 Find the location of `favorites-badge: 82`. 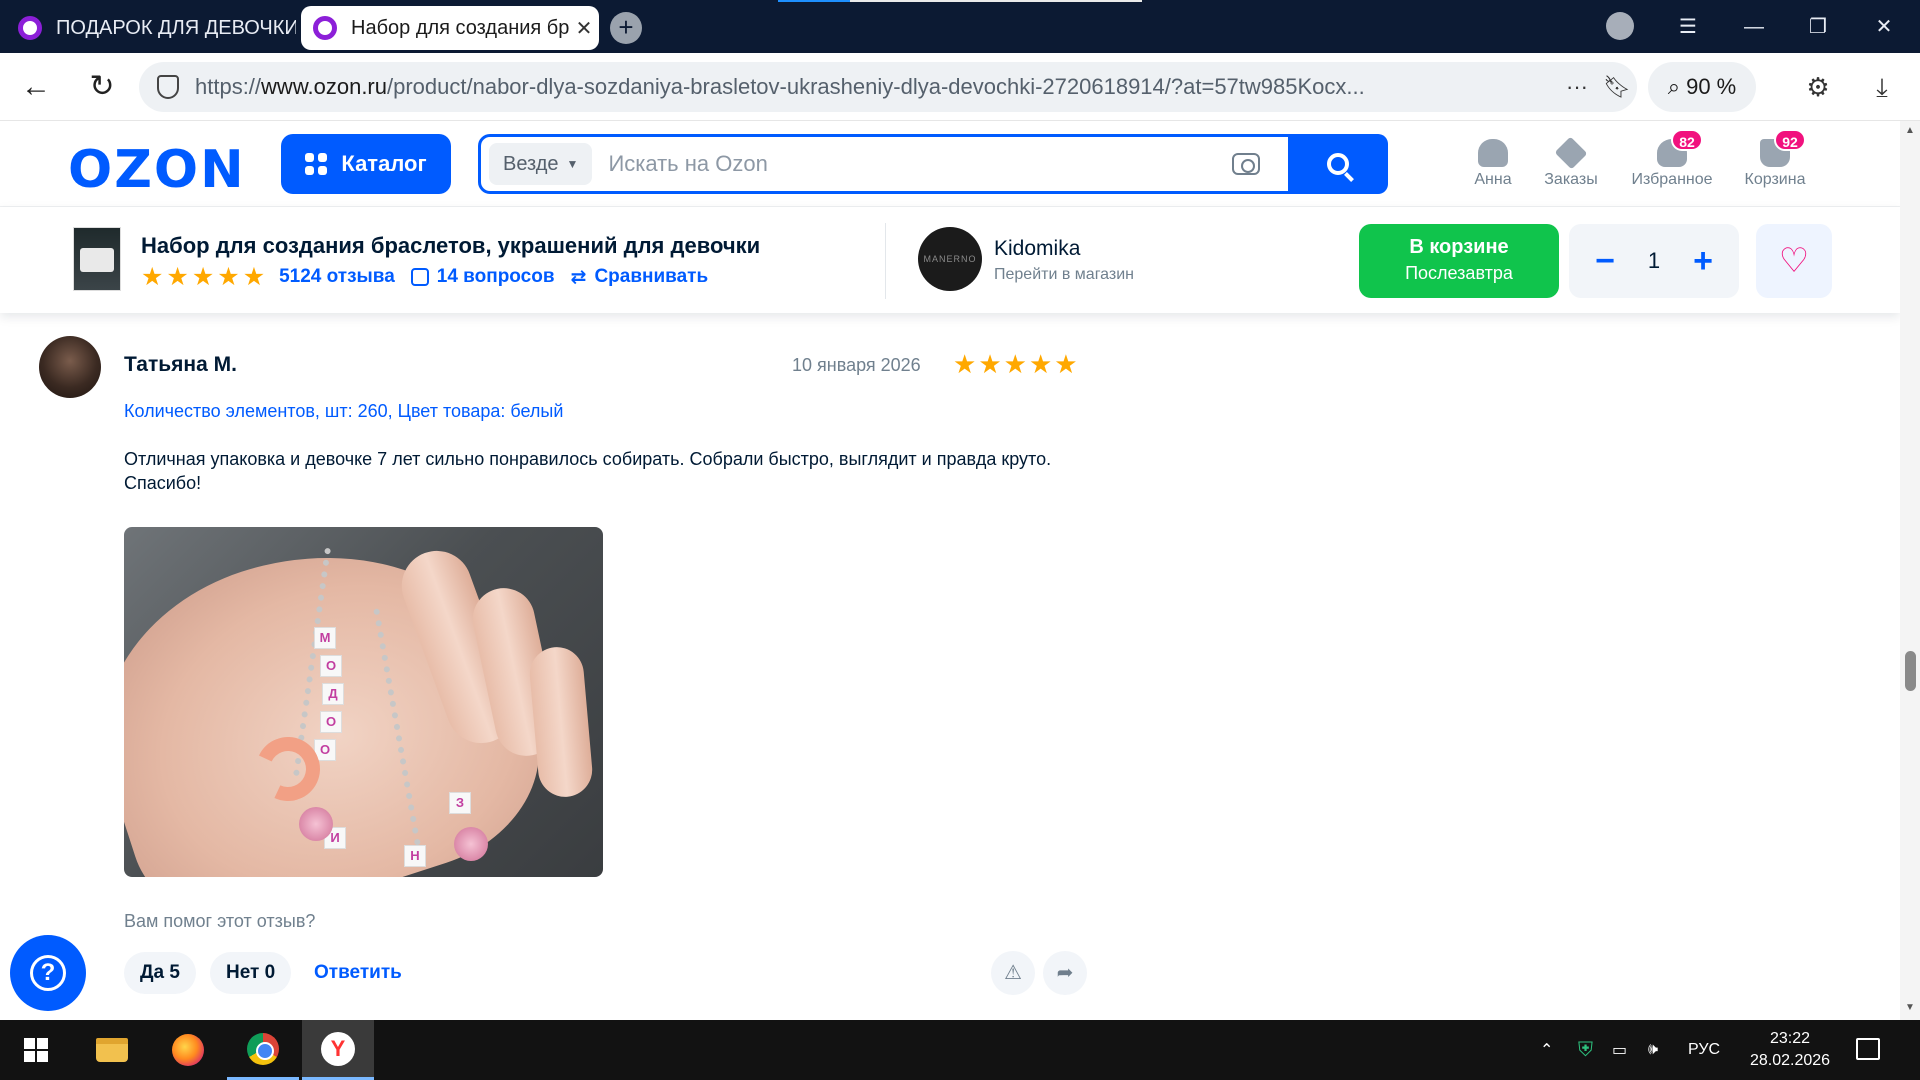

favorites-badge: 82 is located at coordinates (1687, 140).